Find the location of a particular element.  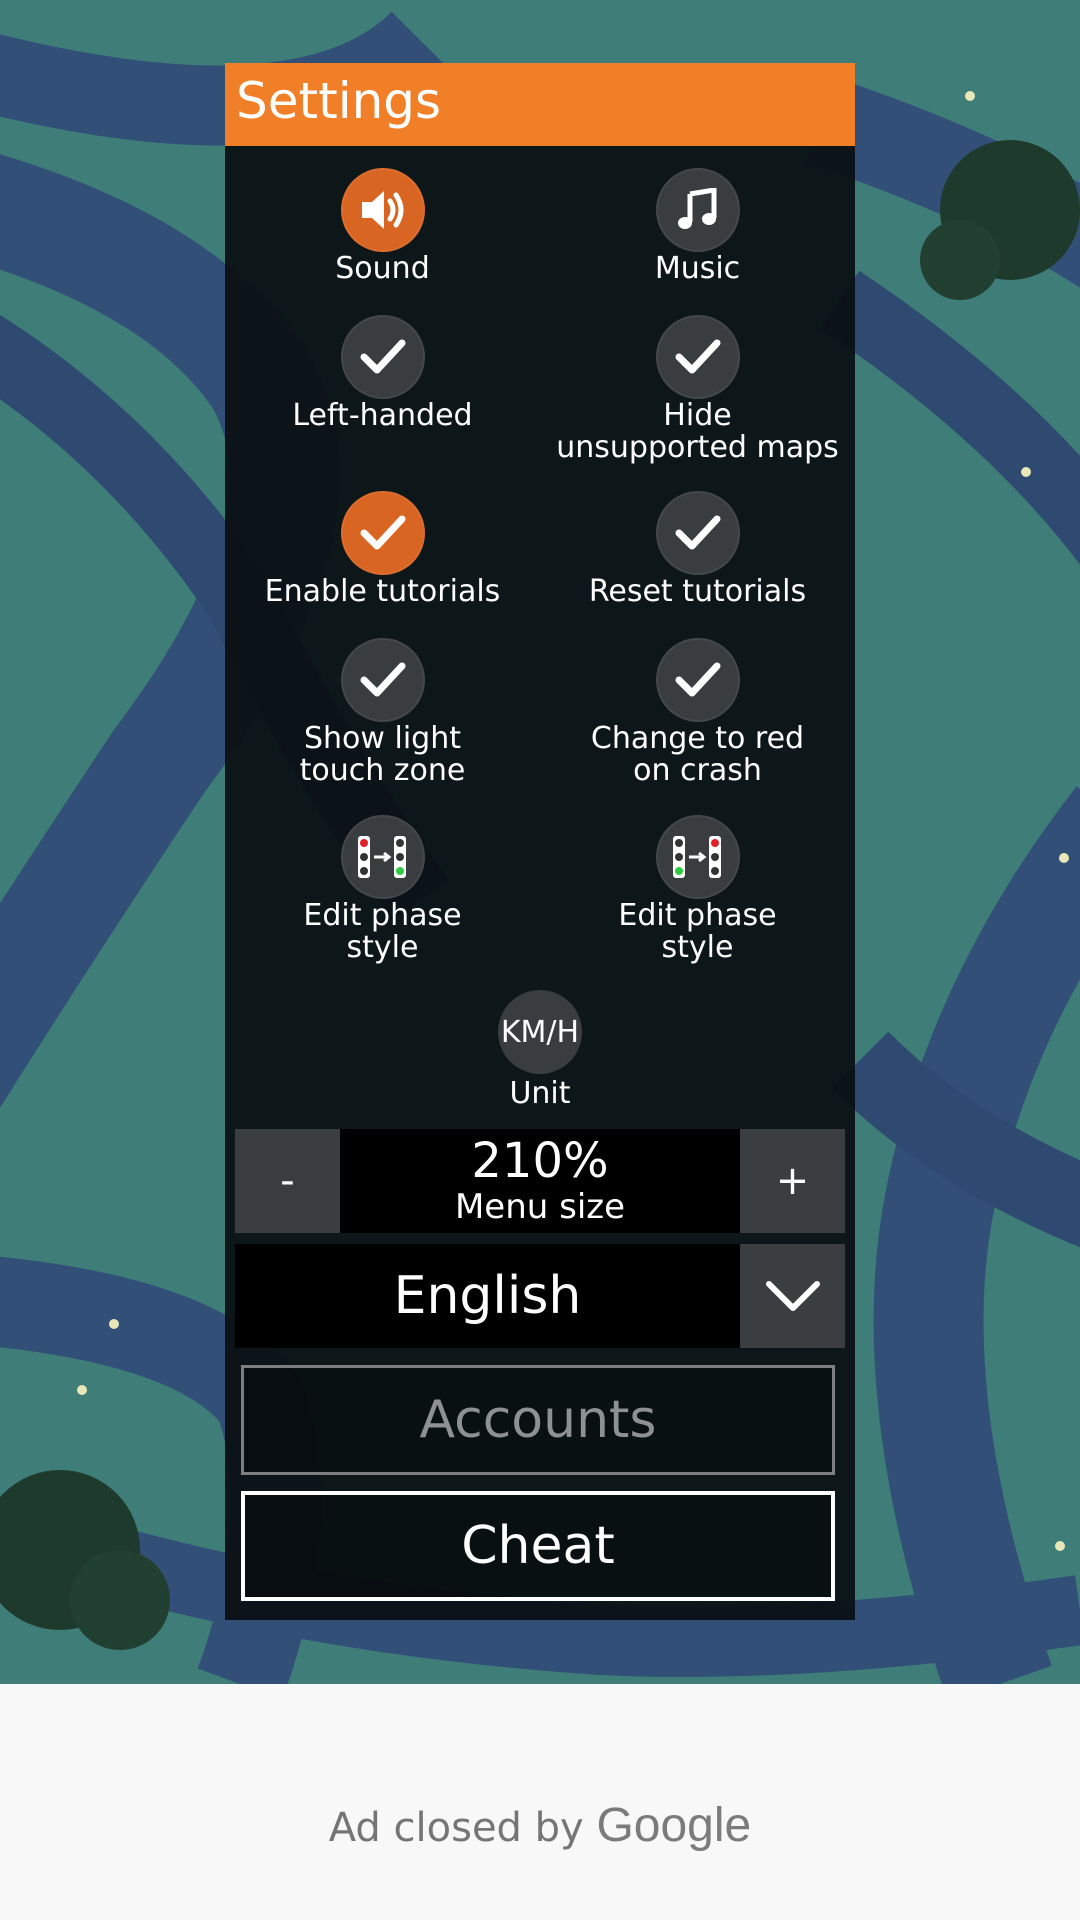

change-to-red-on-crash-label-line2: on crash is located at coordinates (697, 770).